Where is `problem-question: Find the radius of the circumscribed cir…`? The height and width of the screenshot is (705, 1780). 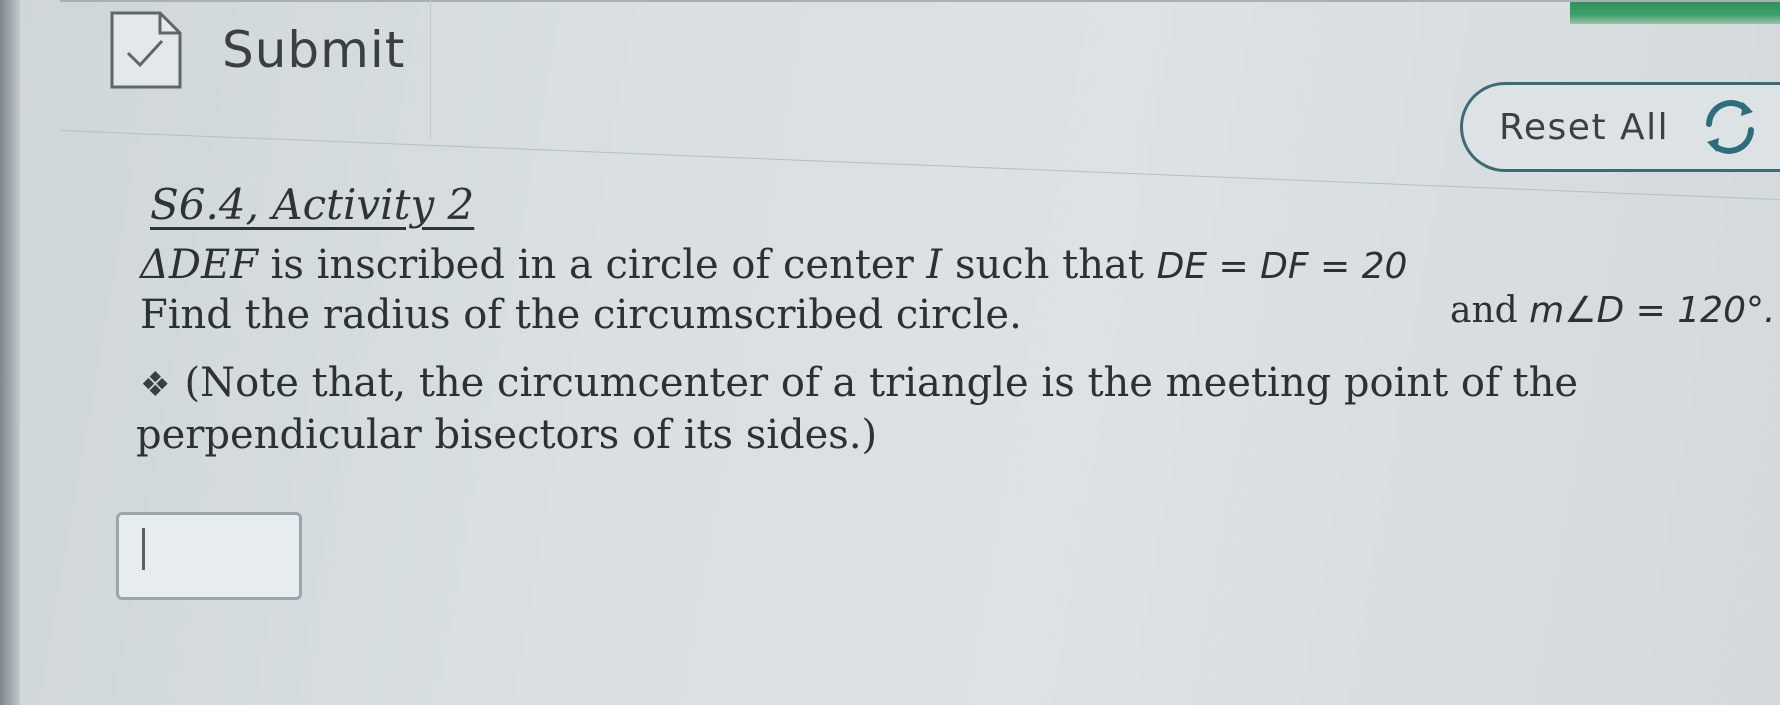 problem-question: Find the radius of the circumscribed cir… is located at coordinates (581, 315).